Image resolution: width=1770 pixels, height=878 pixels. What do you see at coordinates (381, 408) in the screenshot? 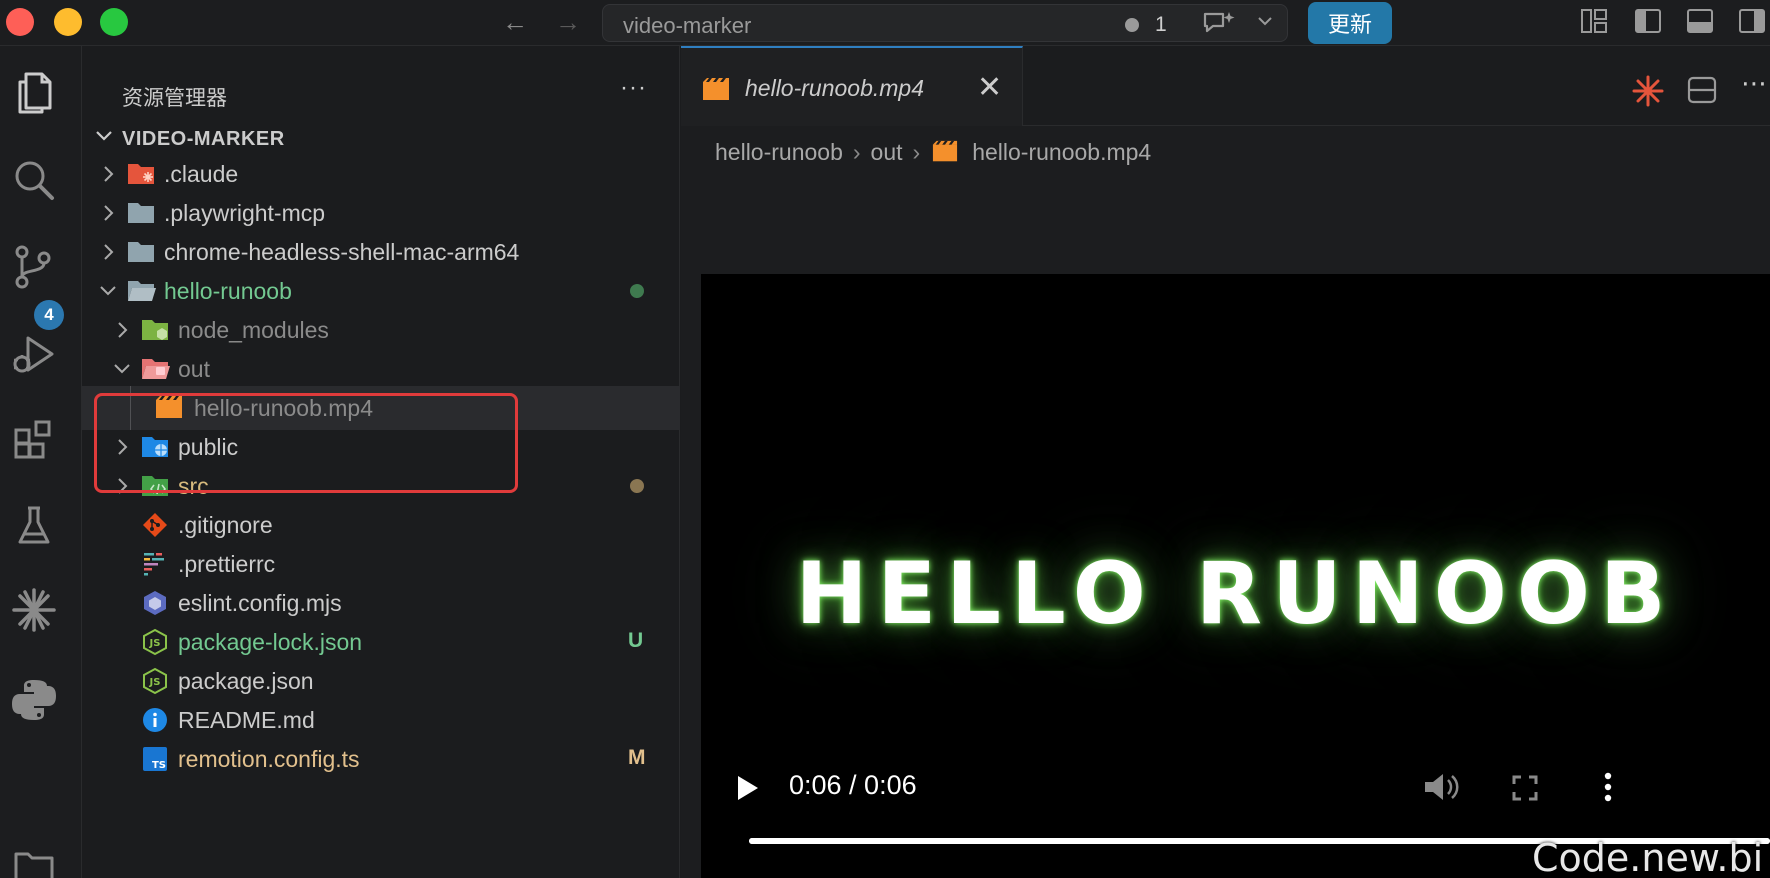
I see `tree-item-hello-runoob-mp4: hello-runoob.mp4` at bounding box center [381, 408].